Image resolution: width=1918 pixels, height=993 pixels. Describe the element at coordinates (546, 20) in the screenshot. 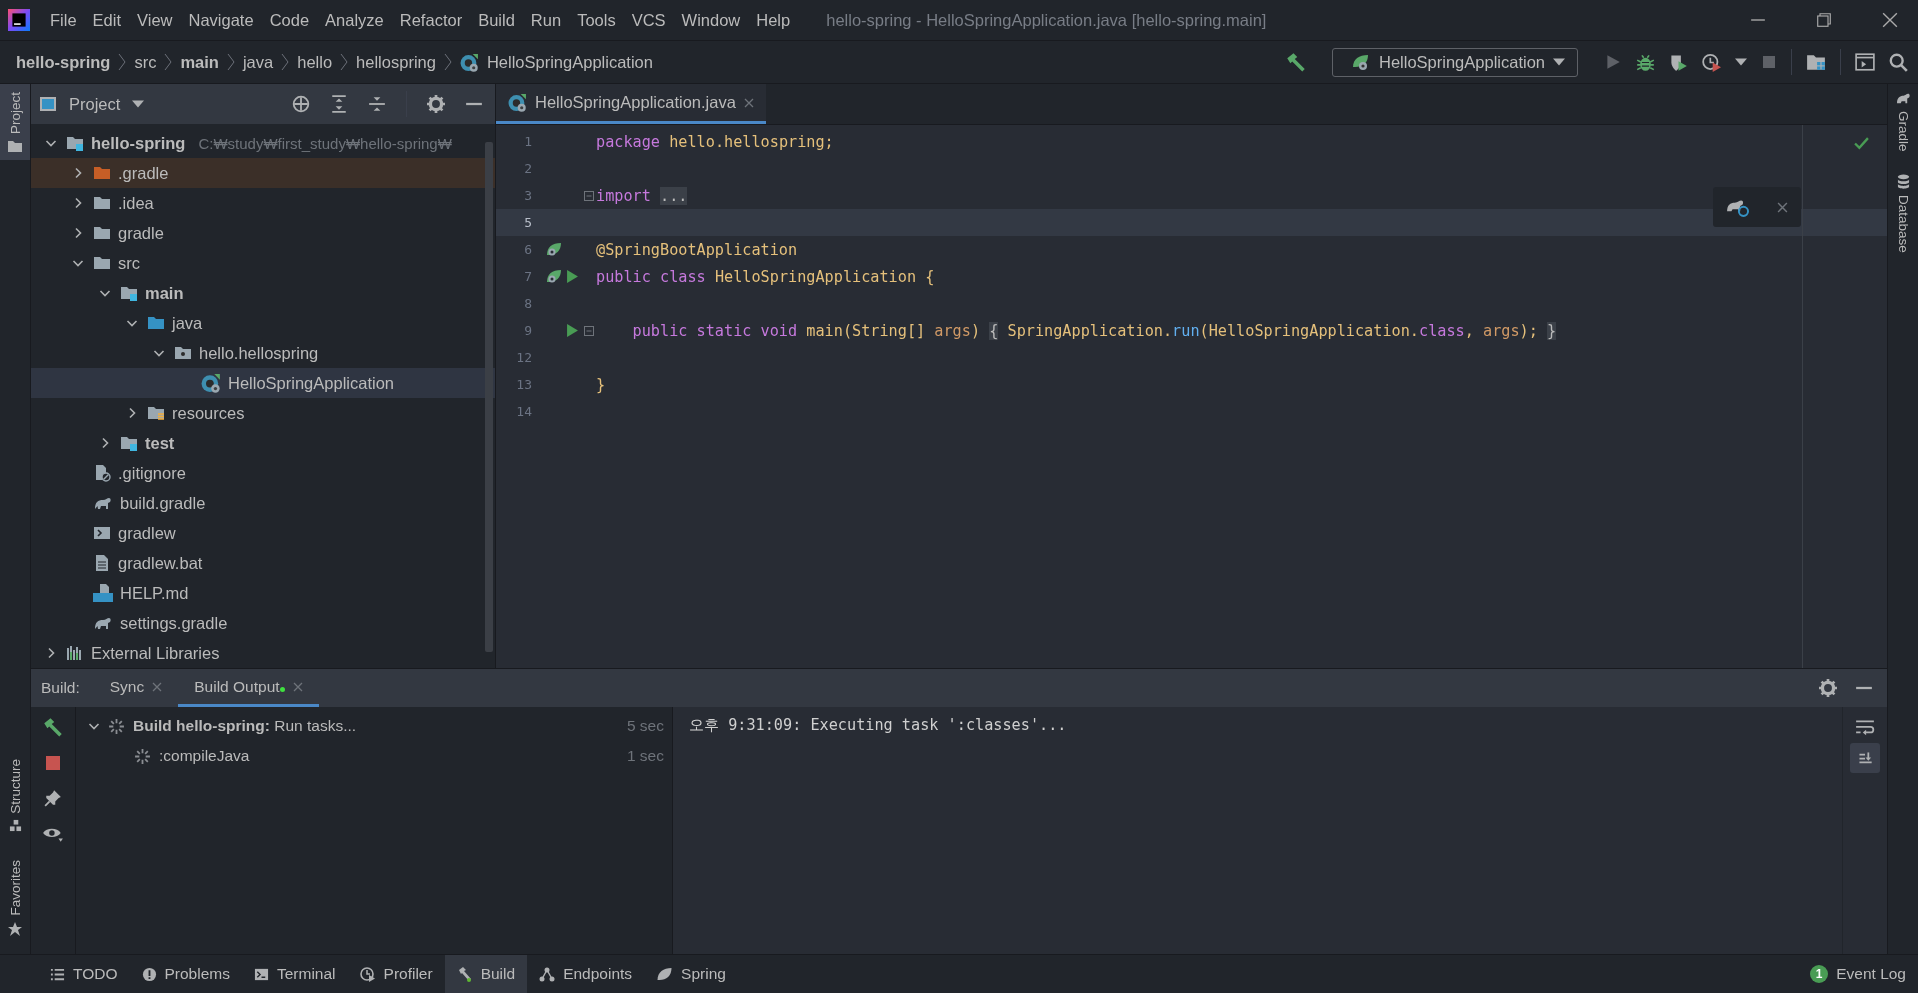

I see `menu-item: Run` at that location.